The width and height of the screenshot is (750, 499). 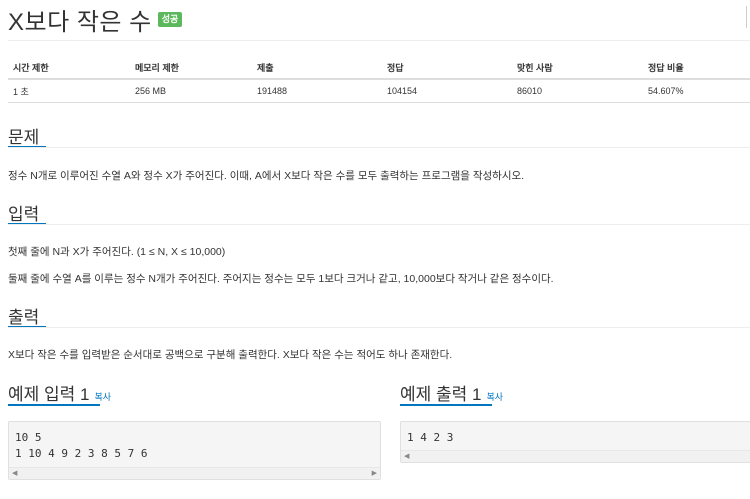 I want to click on sample-output-underline, so click(x=446, y=405).